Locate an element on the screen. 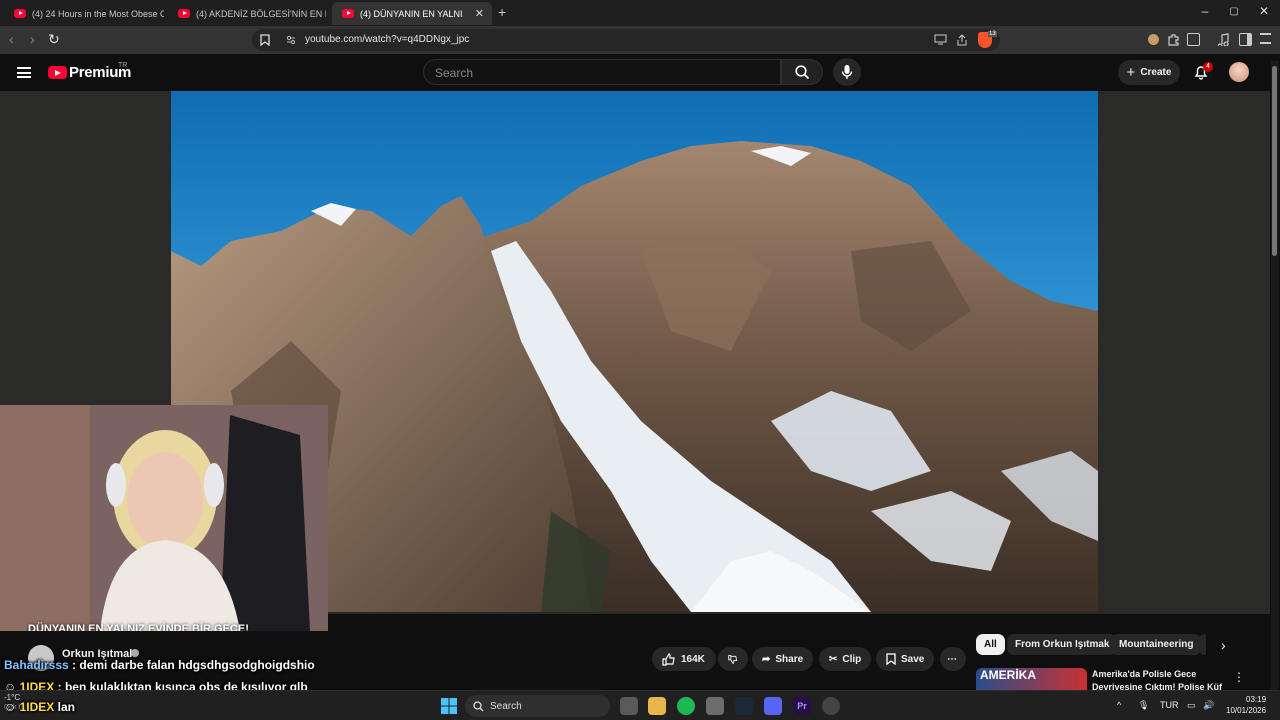  browser-tab-2: (4) AKDENİZ BÖLGESİ'NİN EN DÜŞÜK is located at coordinates (247, 13).